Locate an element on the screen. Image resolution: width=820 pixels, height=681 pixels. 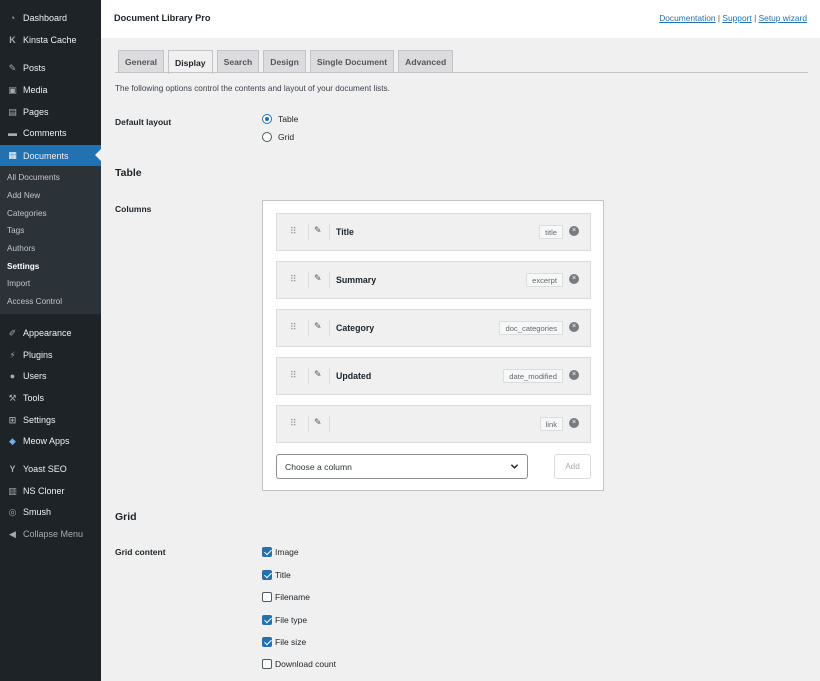
documentation-link: Documentation is located at coordinates (687, 18).